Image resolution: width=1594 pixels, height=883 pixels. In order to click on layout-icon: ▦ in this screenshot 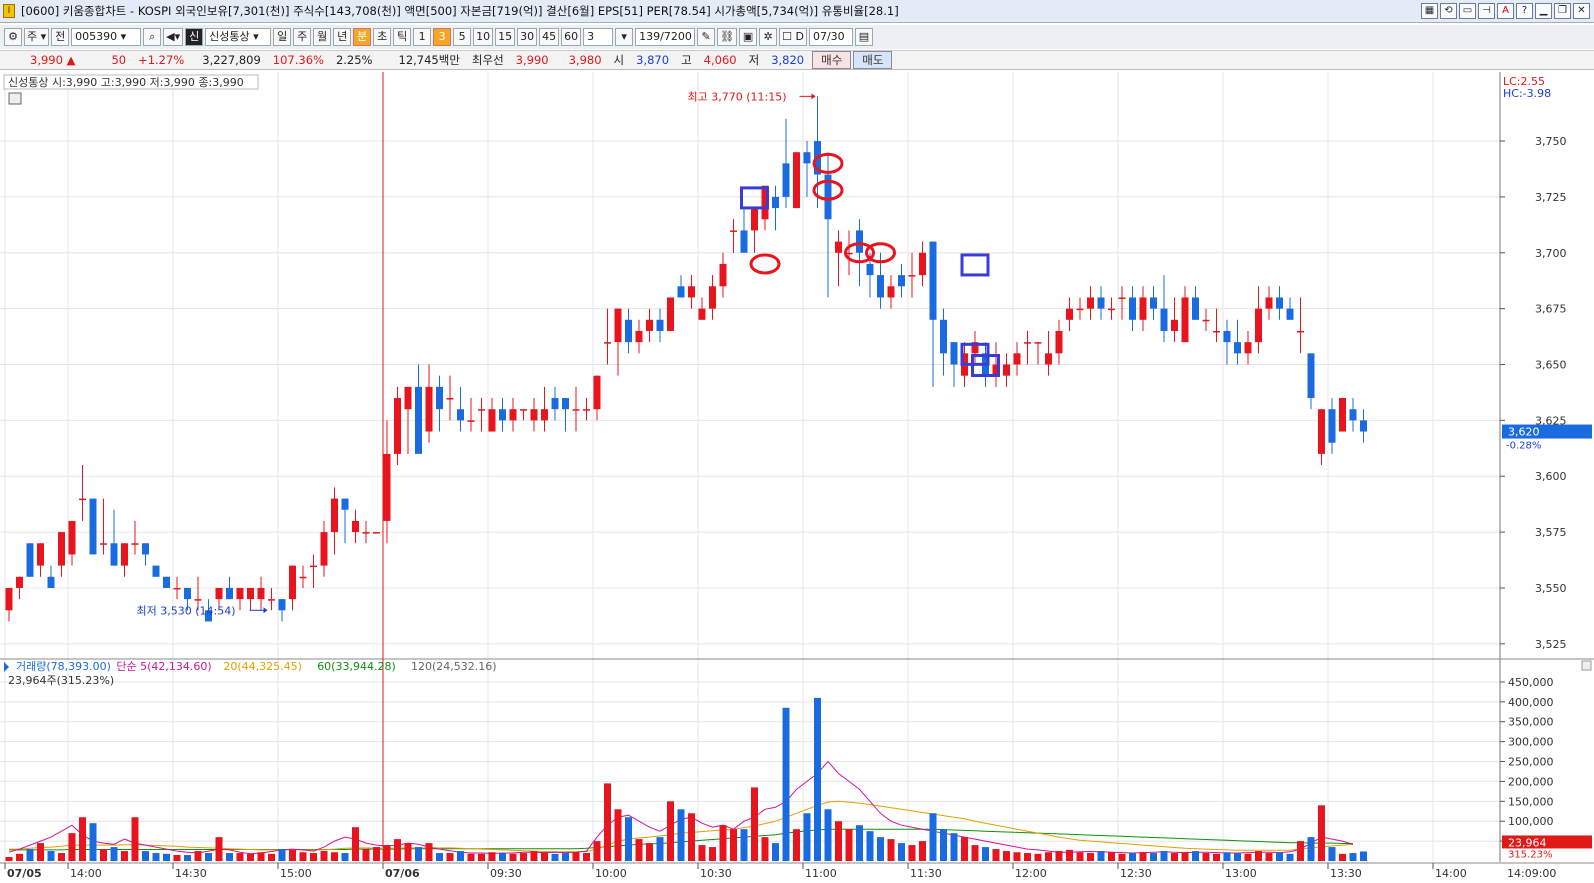, I will do `click(1429, 11)`.